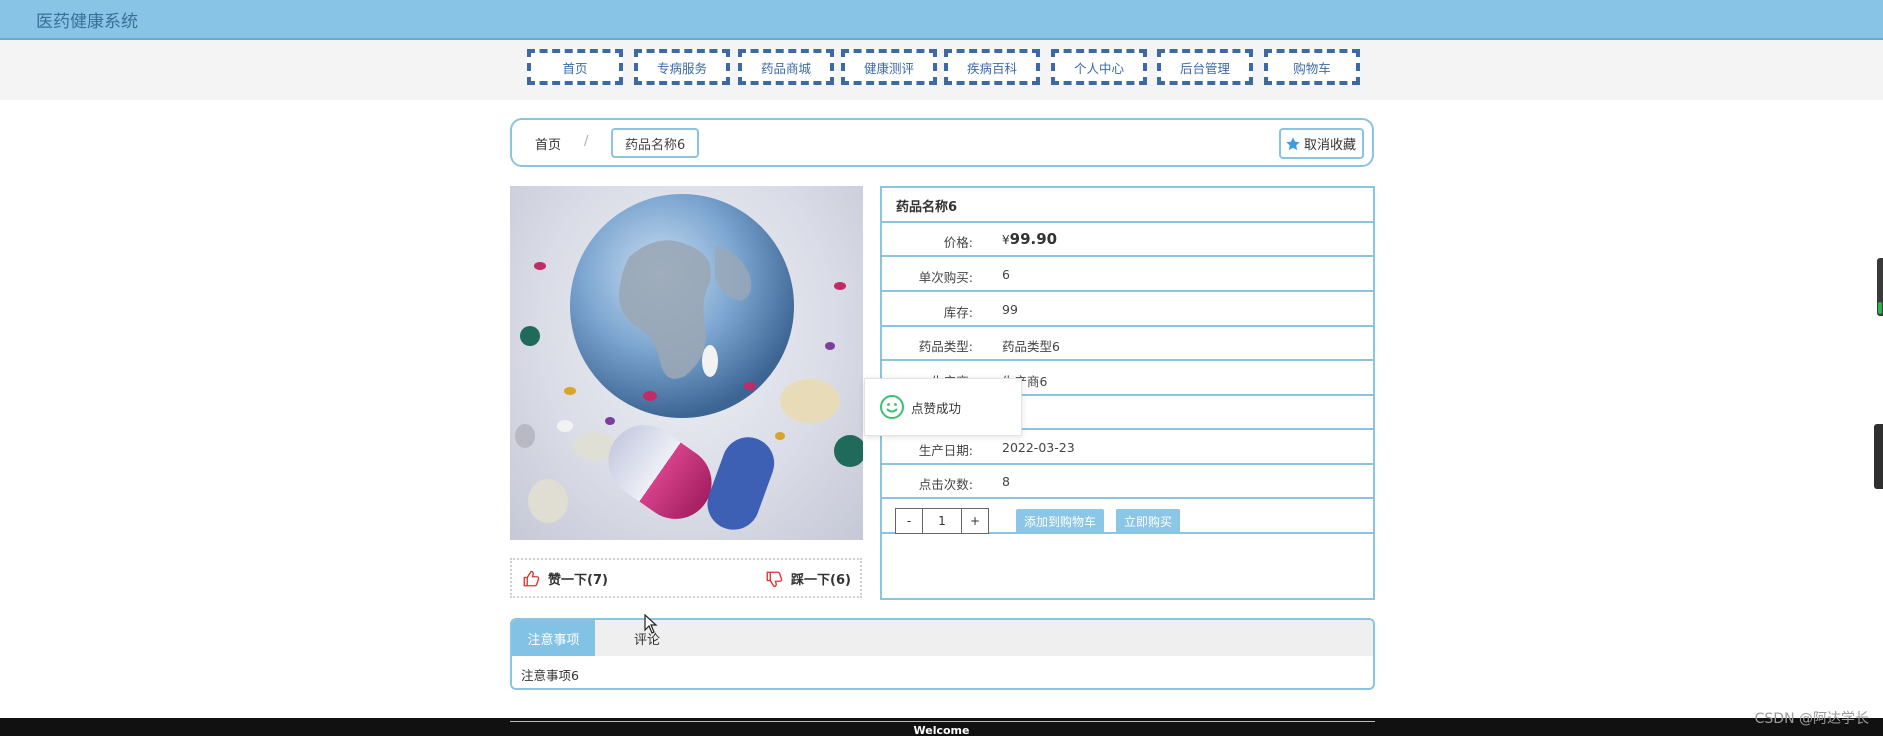 This screenshot has height=737, width=1883. Describe the element at coordinates (821, 580) in the screenshot. I see `dislike-label: 踩一下(6)` at that location.